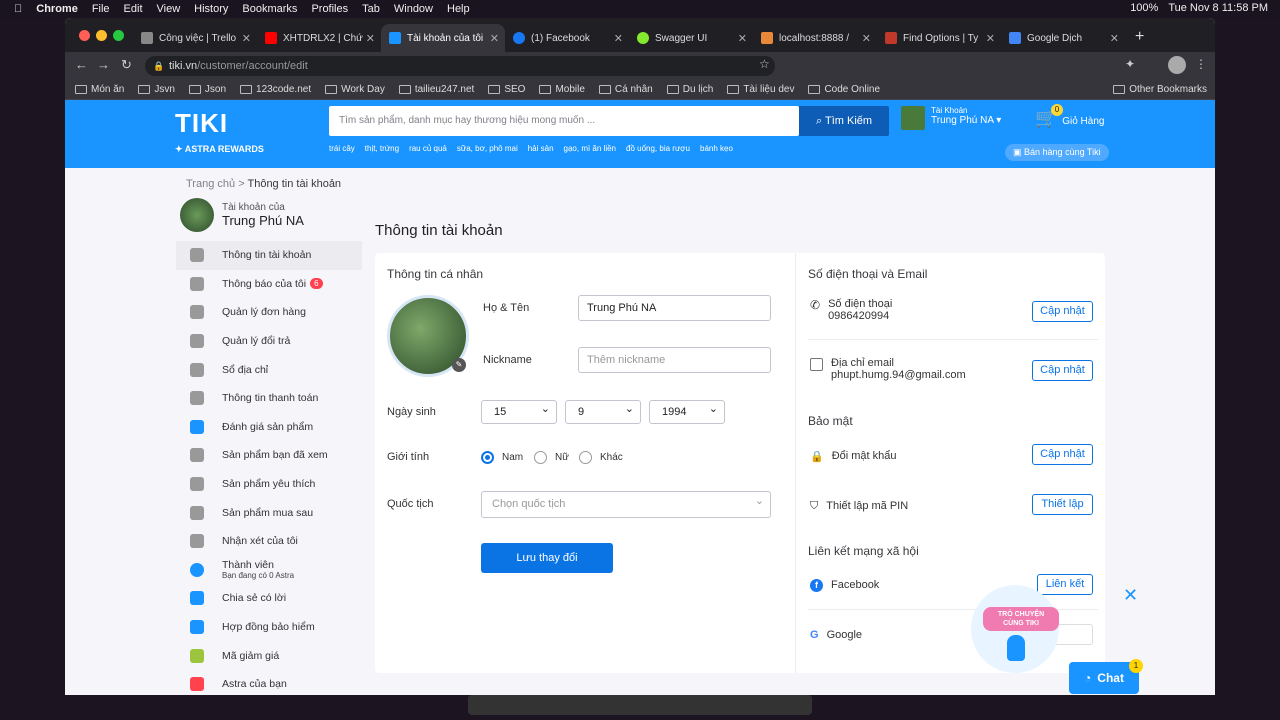 The width and height of the screenshot is (1280, 720). Describe the element at coordinates (458, 9) in the screenshot. I see `menu-help: Help` at that location.